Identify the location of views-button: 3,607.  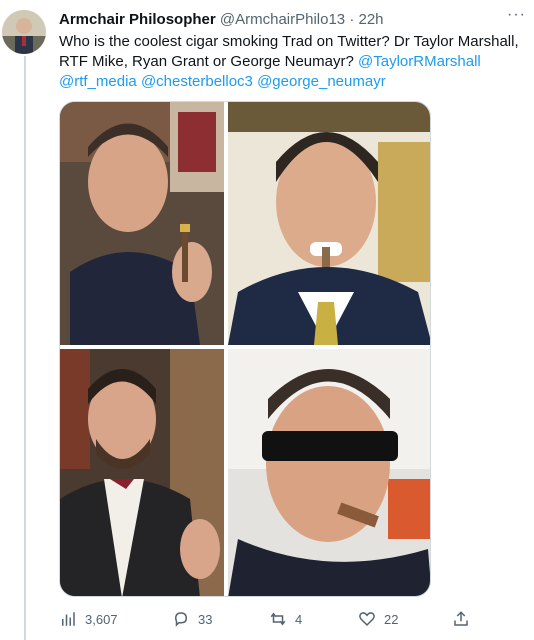
(88, 619).